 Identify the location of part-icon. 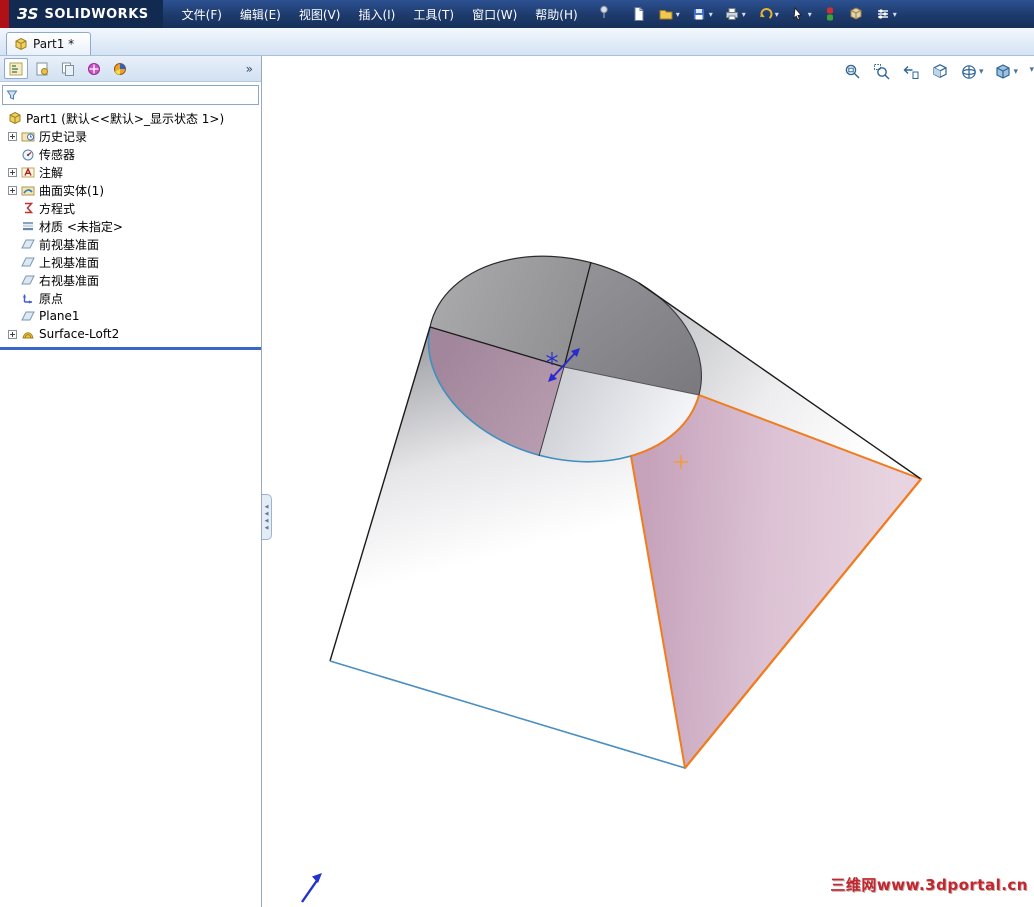
(21, 44).